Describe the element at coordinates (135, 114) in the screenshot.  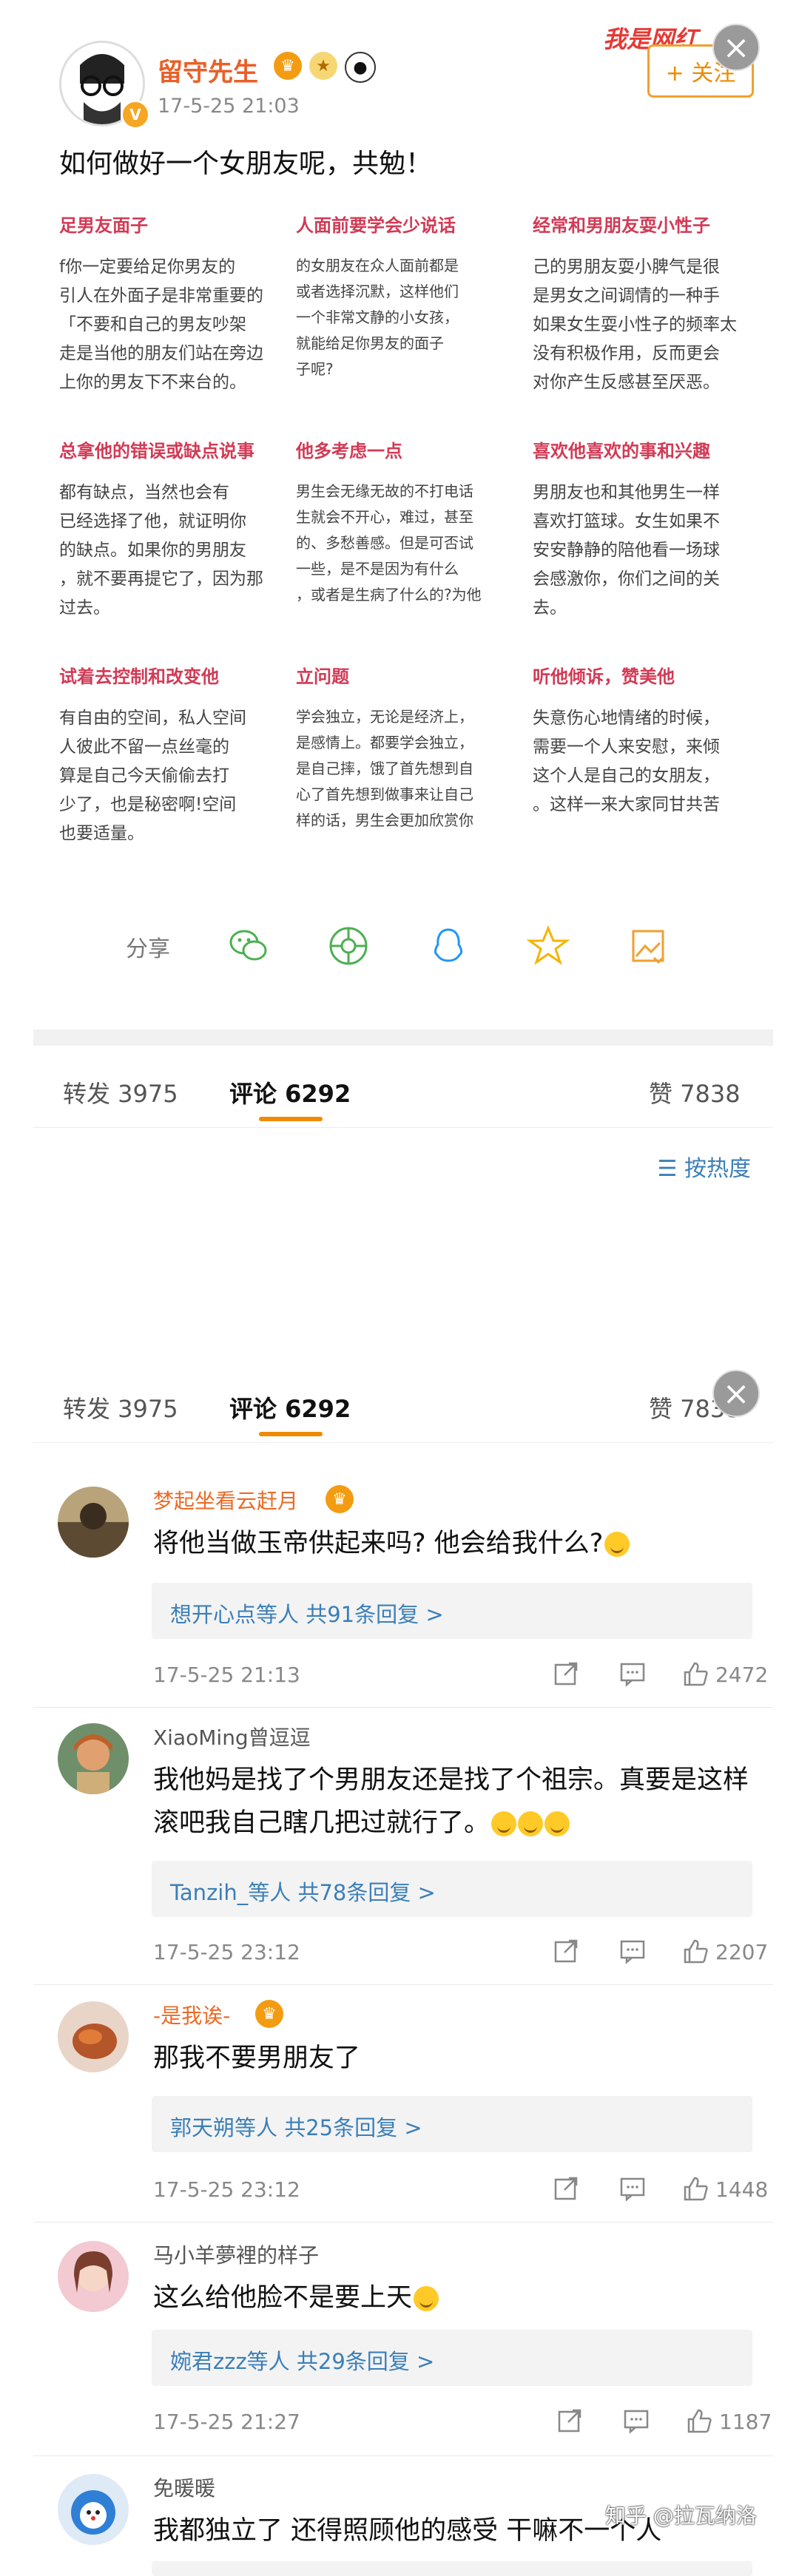
I see `verified-badge-icon: V` at that location.